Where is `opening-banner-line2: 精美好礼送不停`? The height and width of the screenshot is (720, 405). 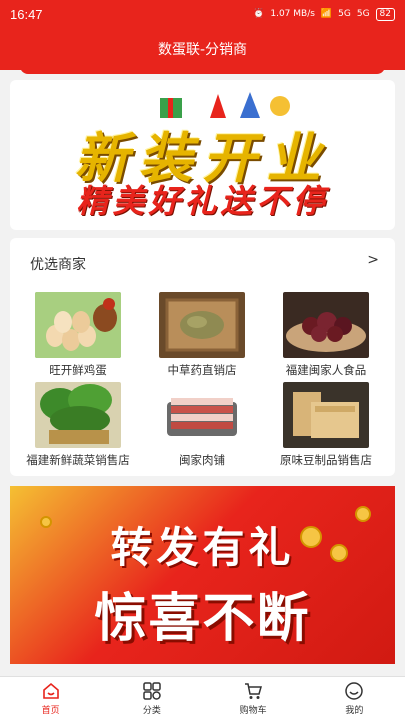 opening-banner-line2: 精美好礼送不停 is located at coordinates (202, 201).